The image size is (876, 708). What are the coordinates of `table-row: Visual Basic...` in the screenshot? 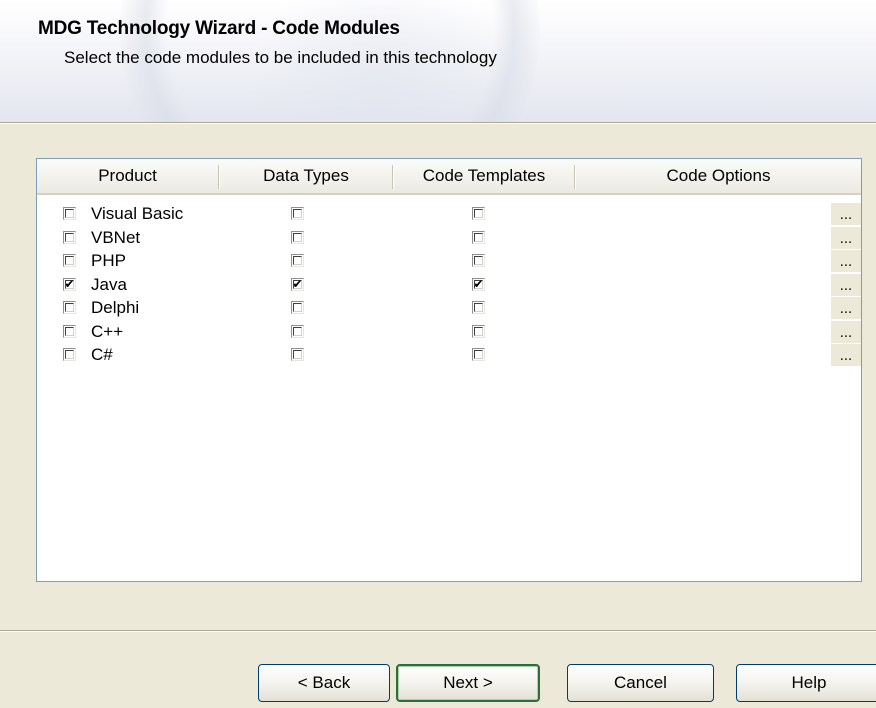 It's located at (449, 214).